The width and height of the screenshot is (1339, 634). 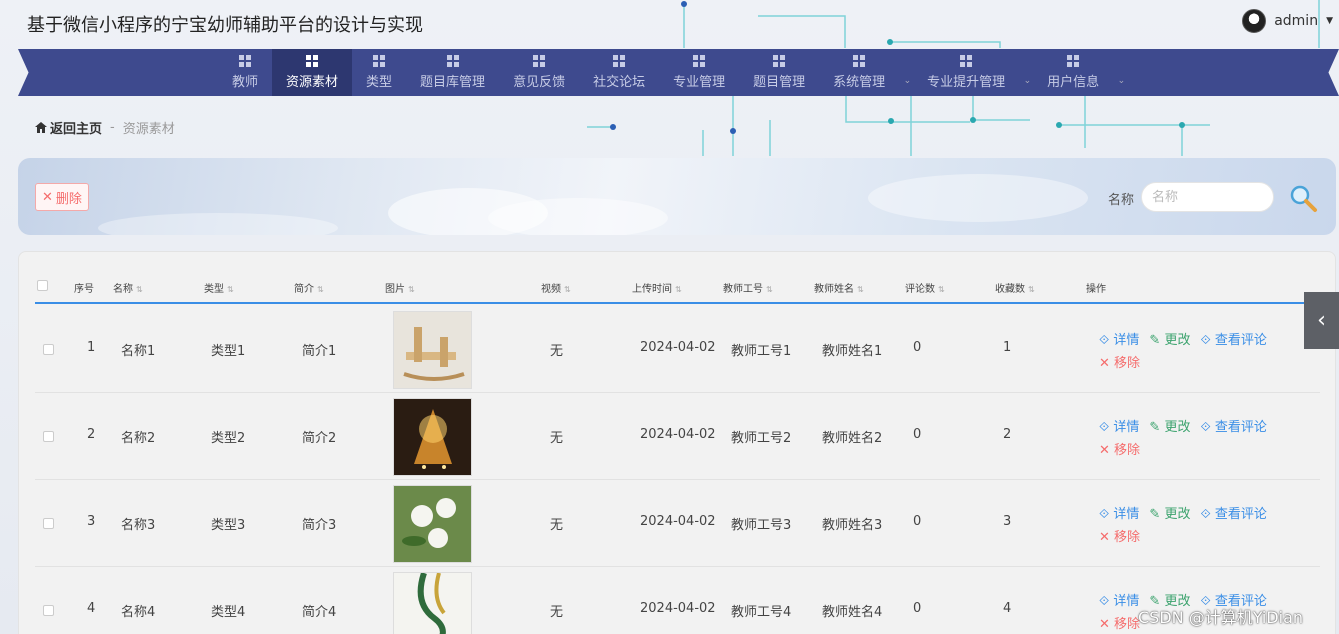 I want to click on breadcrumb-home: 返回主页, so click(x=68, y=127).